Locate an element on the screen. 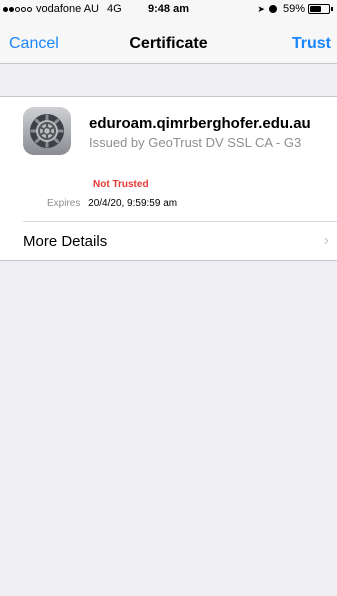 The image size is (337, 596). more-details-label: More Details is located at coordinates (65, 241).